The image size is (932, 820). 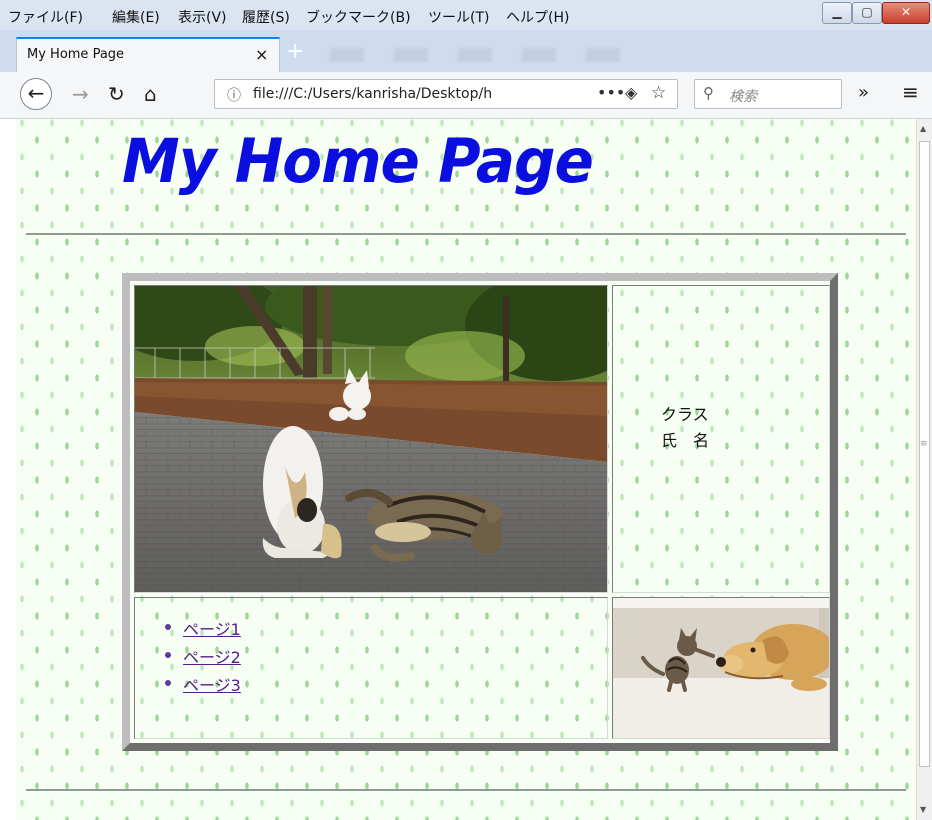 What do you see at coordinates (413, 94) in the screenshot?
I see `url-text: file:///C:/Users/kanrisha/Desktop/h` at bounding box center [413, 94].